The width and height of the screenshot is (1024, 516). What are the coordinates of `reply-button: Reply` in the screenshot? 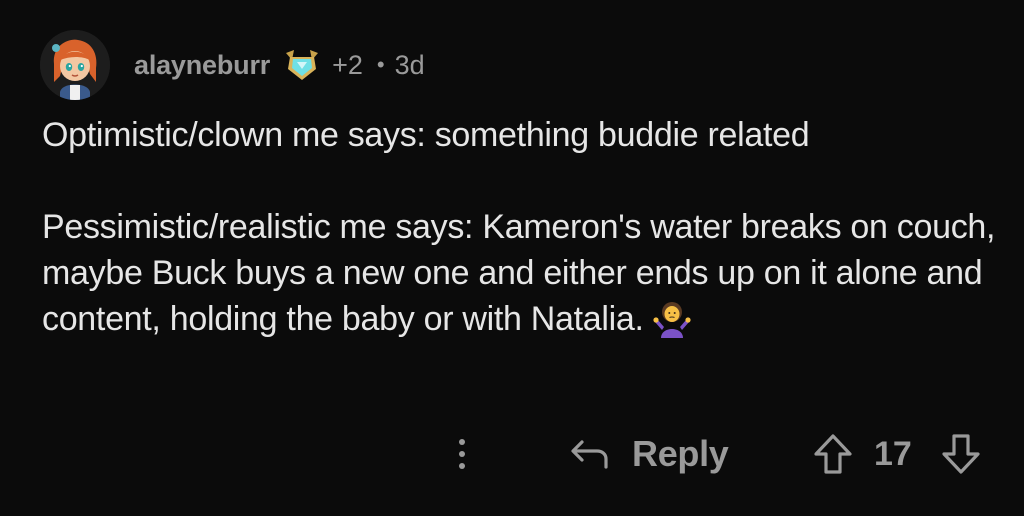 It's located at (647, 454).